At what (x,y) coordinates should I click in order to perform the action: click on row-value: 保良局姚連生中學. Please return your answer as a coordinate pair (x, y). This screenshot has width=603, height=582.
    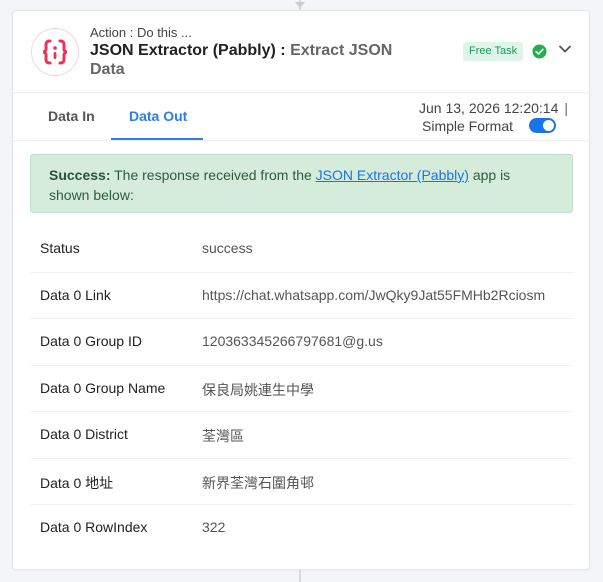
    Looking at the image, I should click on (258, 389).